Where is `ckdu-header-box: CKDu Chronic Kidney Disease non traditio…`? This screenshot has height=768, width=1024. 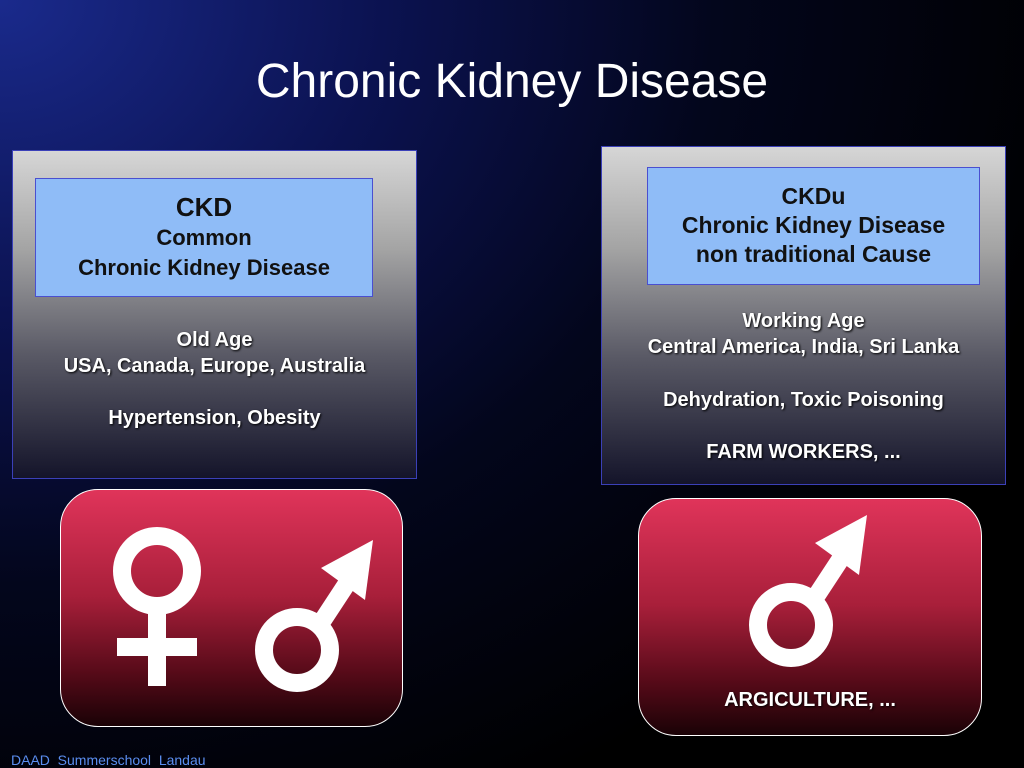 ckdu-header-box: CKDu Chronic Kidney Disease non traditio… is located at coordinates (813, 226).